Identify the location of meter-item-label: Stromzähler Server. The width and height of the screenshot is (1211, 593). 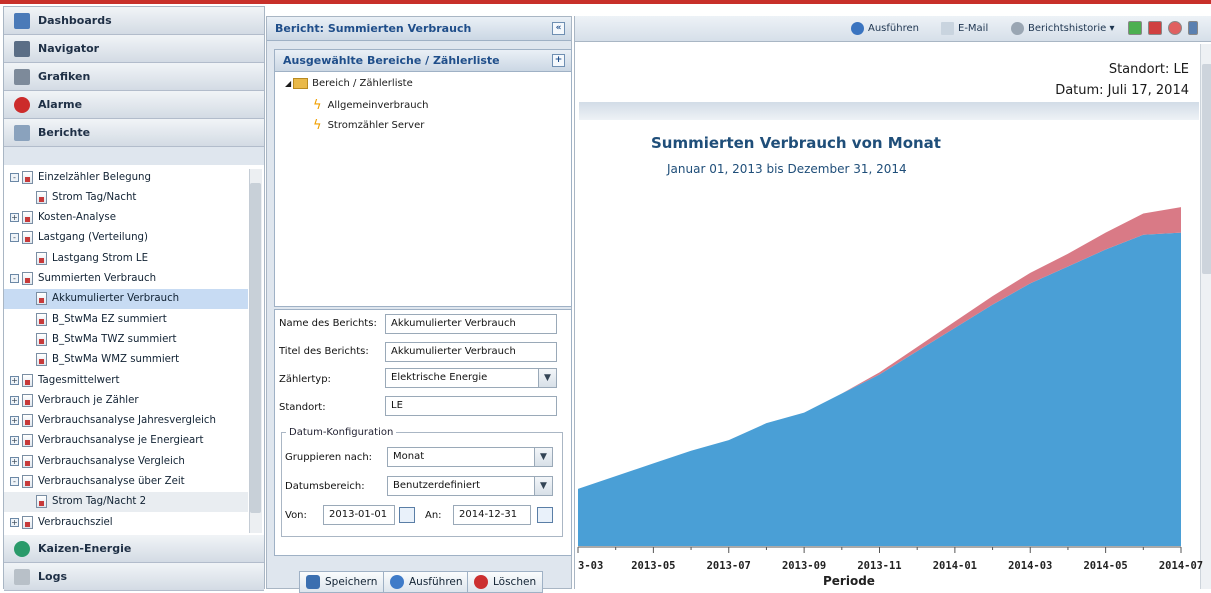
(376, 125).